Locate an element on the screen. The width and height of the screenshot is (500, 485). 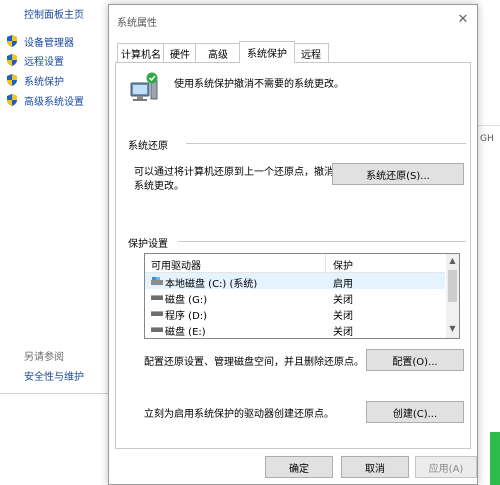
column-separator is located at coordinates (325, 263).